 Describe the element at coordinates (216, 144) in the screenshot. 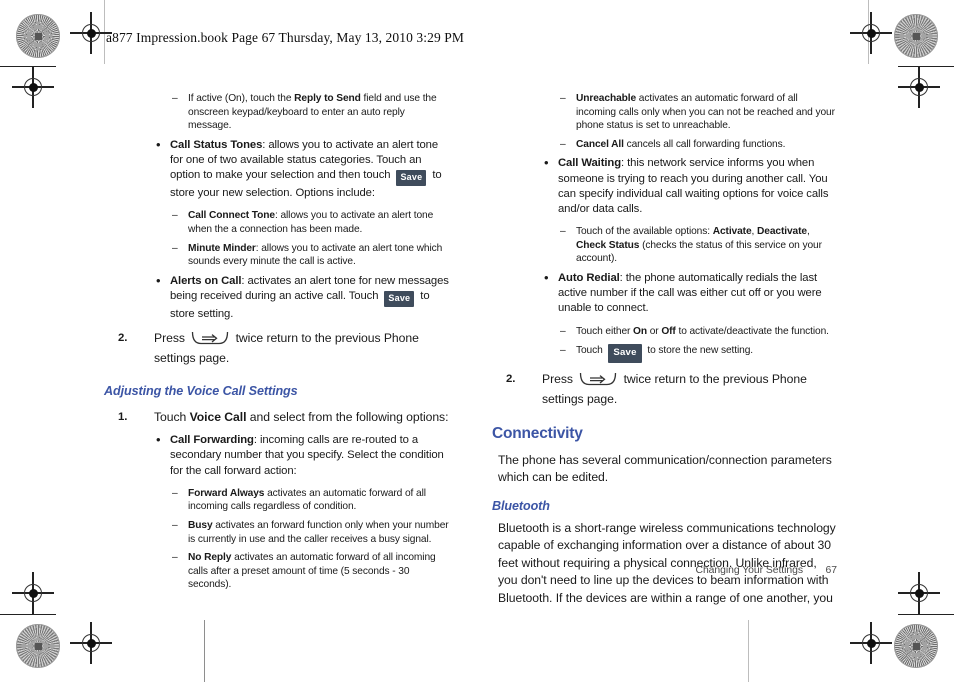

I see `text-bold: Call Status Tones` at that location.